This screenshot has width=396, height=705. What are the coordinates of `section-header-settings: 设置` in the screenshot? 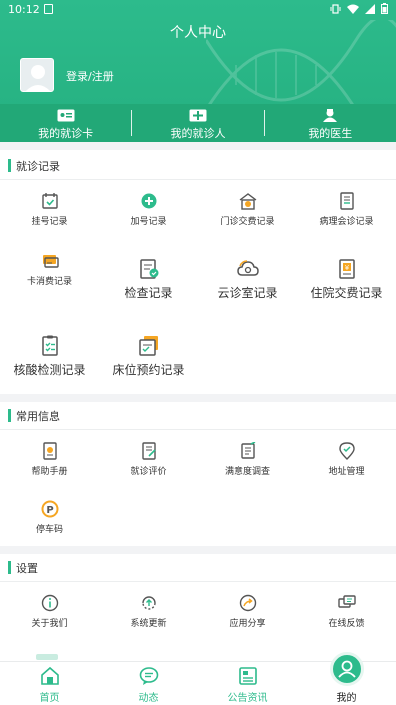 It's located at (198, 568).